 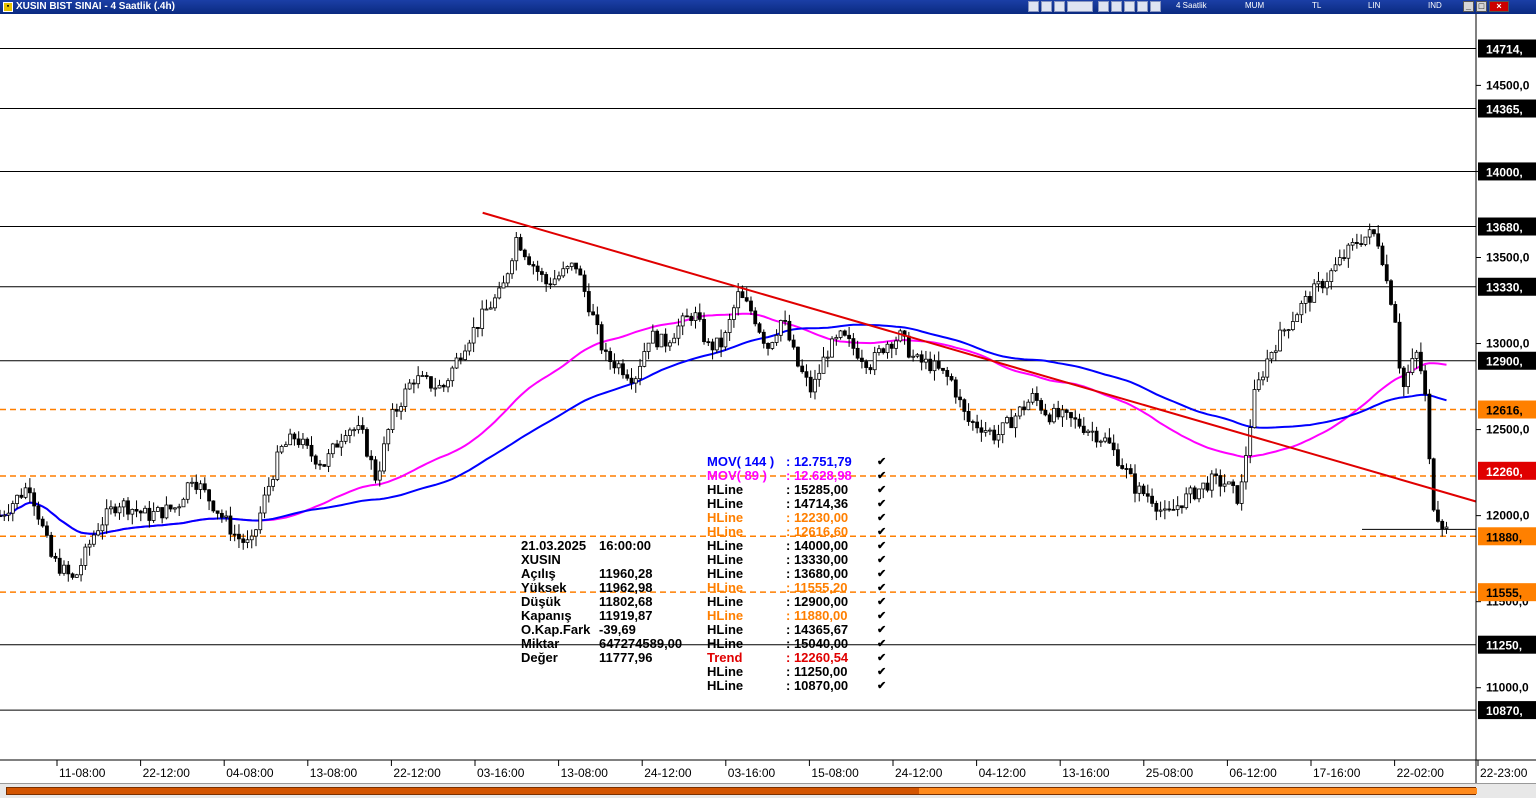 I want to click on time-tick-label: 17-16:00, so click(x=1337, y=773).